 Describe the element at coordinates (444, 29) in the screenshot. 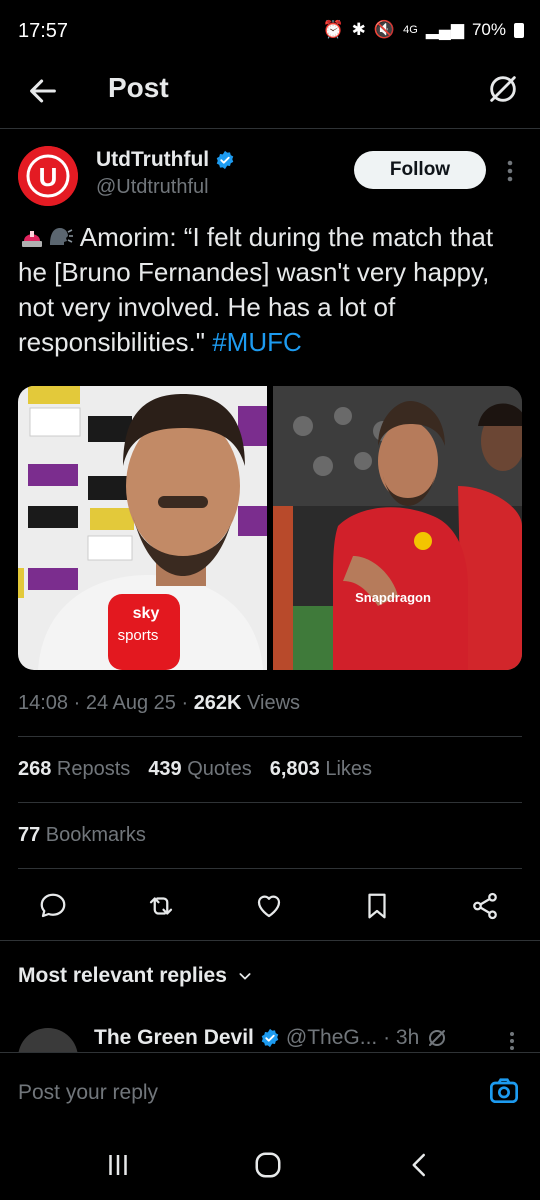

I see `signal-icon: ▂▄▆` at that location.